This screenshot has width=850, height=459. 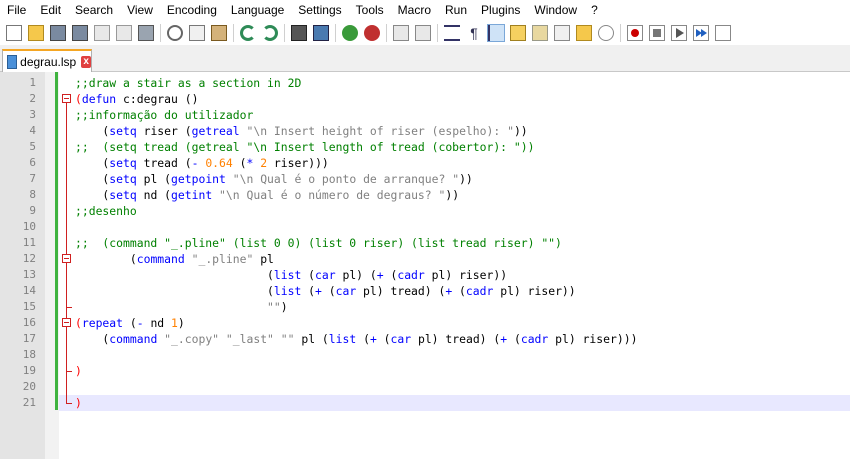 What do you see at coordinates (188, 83) in the screenshot?
I see `code-text: ;;draw a stair as a section in 2D` at bounding box center [188, 83].